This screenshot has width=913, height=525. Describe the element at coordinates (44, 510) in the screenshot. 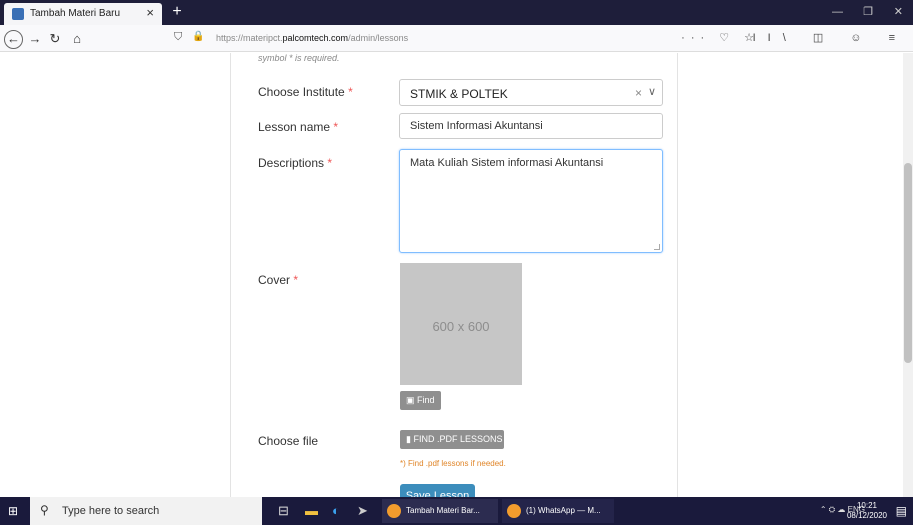

I see `search-icon: ⚲` at that location.